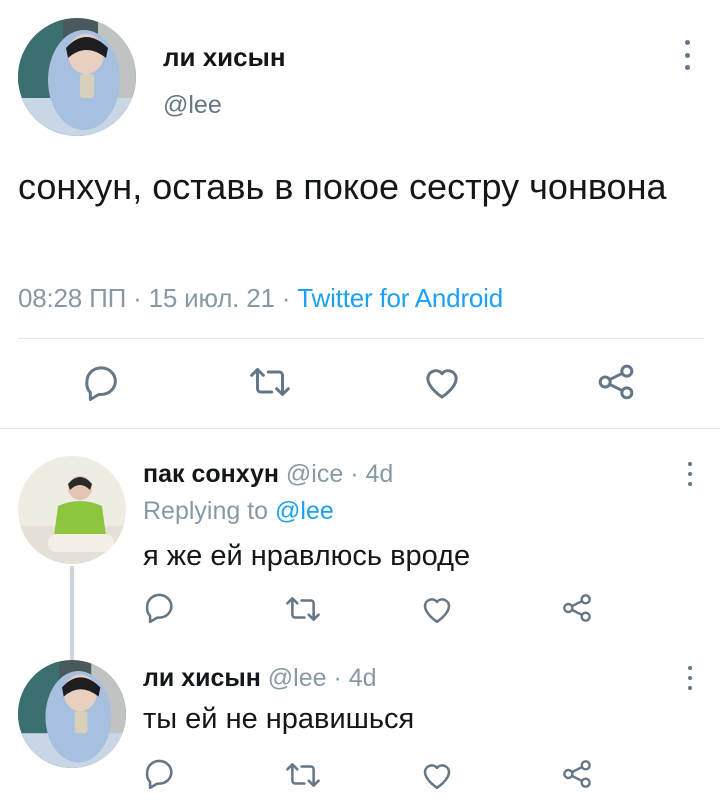 This screenshot has height=806, width=720. What do you see at coordinates (211, 298) in the screenshot?
I see `tweet-date: 15 июл. 21` at bounding box center [211, 298].